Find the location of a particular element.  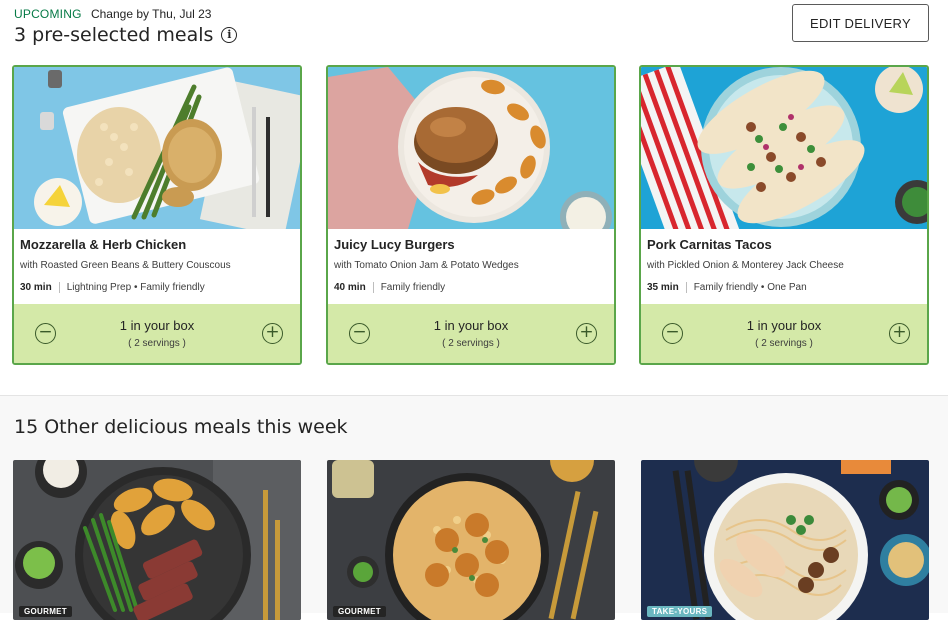

delivery-status-line: UPCOMING Change by Thu, Jul 23 is located at coordinates (112, 14).